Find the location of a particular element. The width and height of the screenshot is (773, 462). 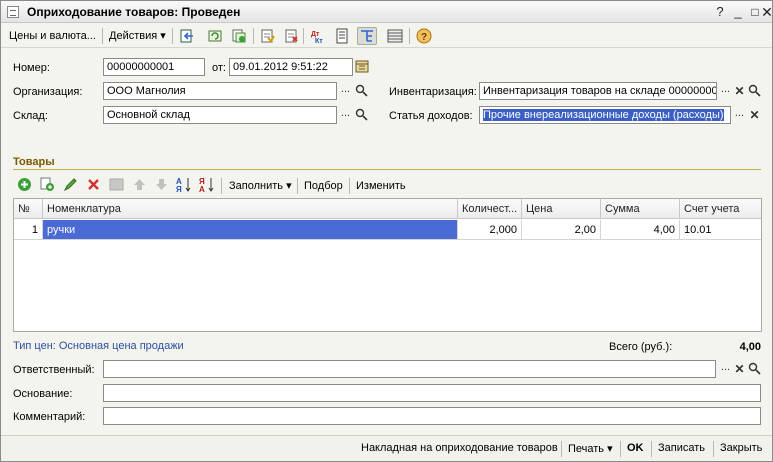

invoice-print-button: Накладная на оприходование товаров is located at coordinates (459, 448).